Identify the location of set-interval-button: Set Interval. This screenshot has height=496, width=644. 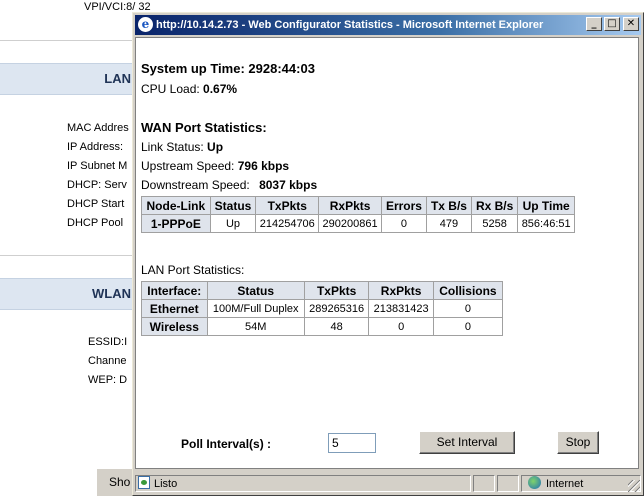
(467, 442).